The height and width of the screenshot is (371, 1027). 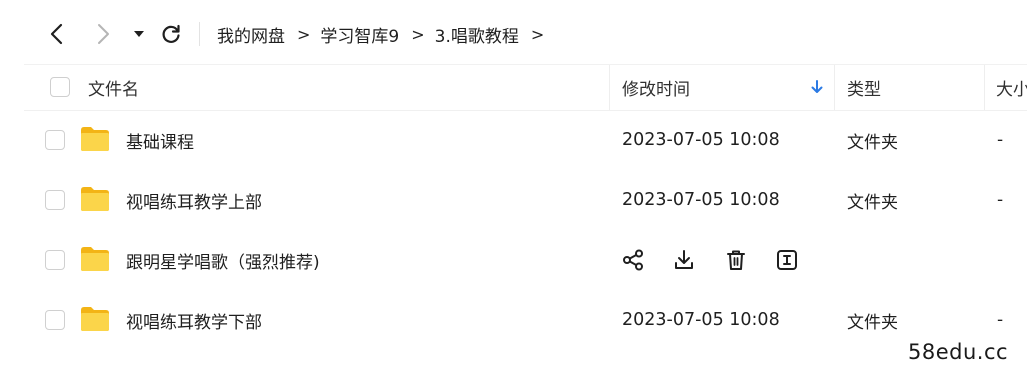 I want to click on file-name: 跟明星学唱歌（强烈推荐), so click(x=223, y=260).